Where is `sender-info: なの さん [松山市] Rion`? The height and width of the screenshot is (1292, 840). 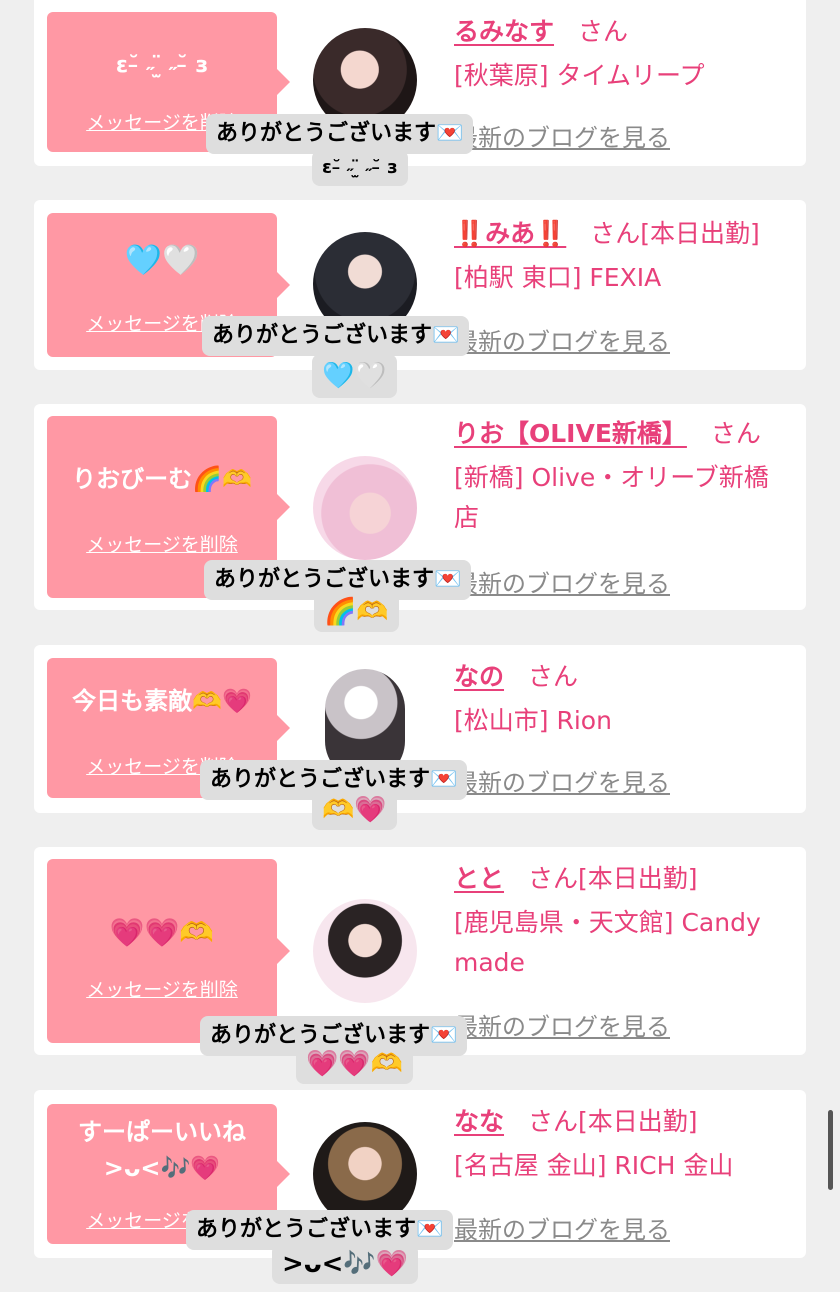 sender-info: なの さん [松山市] Rion is located at coordinates (622, 700).